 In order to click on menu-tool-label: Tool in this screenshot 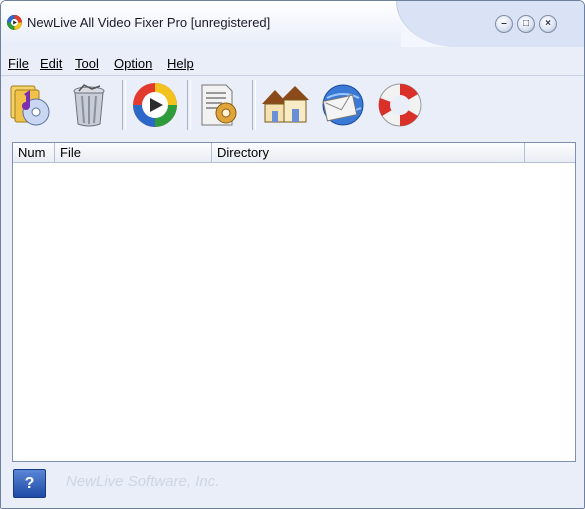, I will do `click(87, 63)`.